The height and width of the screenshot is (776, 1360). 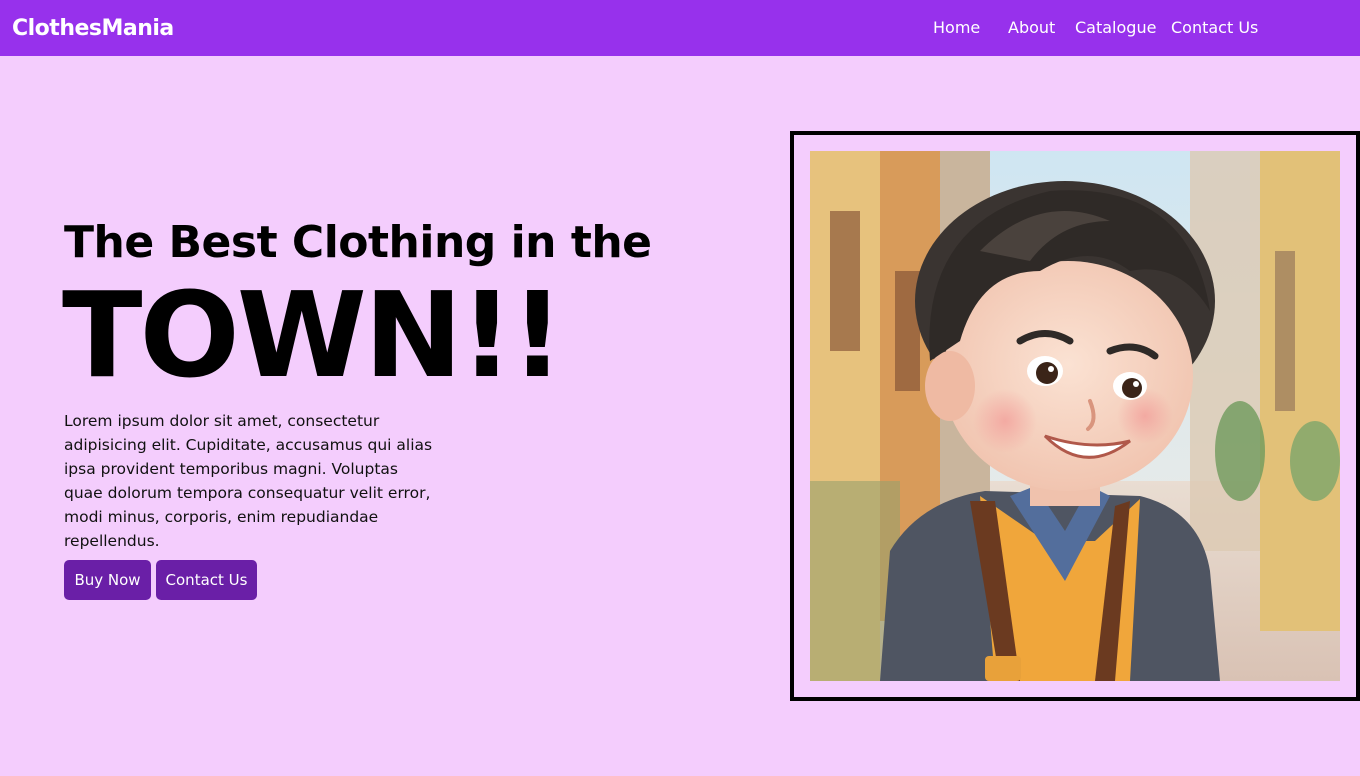 I want to click on nav-link-about: About, so click(x=1031, y=28).